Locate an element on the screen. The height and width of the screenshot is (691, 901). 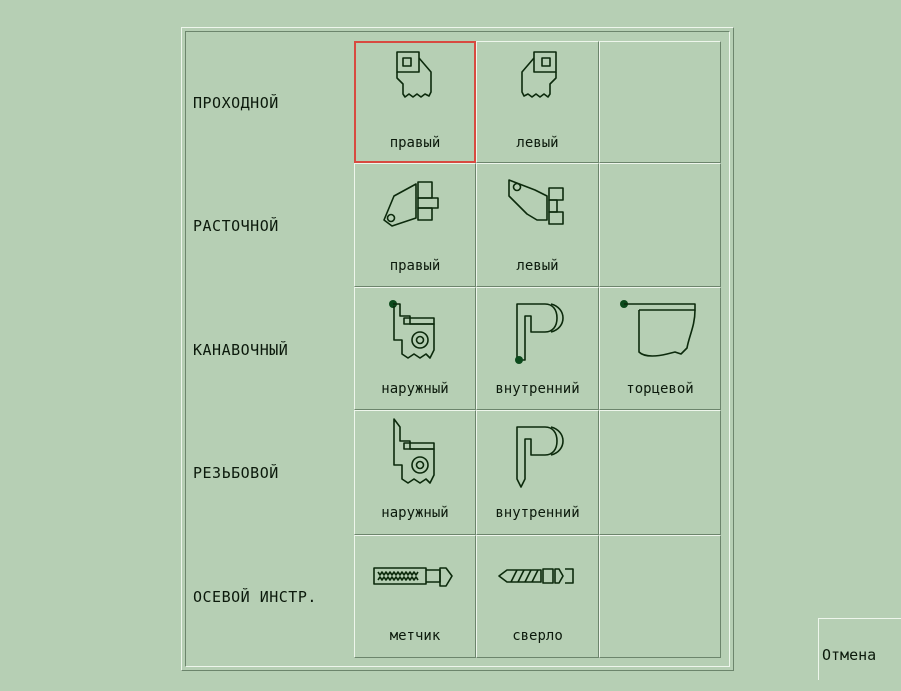
tool-passing-left: левый is located at coordinates (537, 102).